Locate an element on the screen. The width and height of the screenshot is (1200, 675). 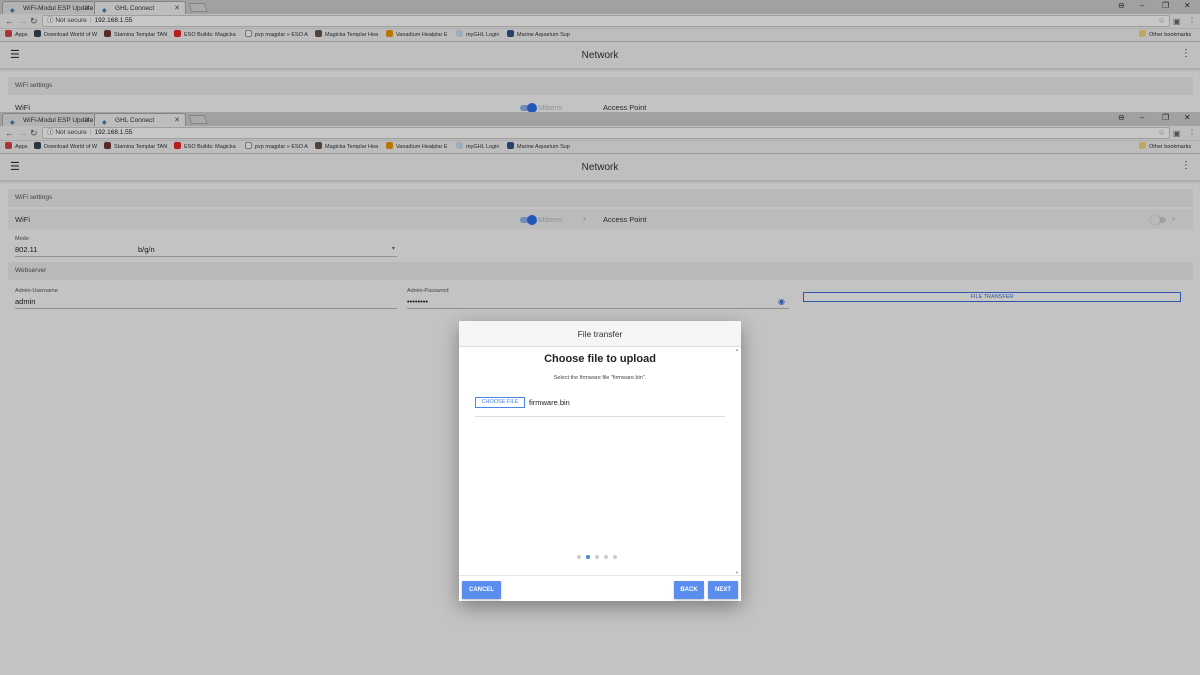
back-button: BACK is located at coordinates (689, 590).